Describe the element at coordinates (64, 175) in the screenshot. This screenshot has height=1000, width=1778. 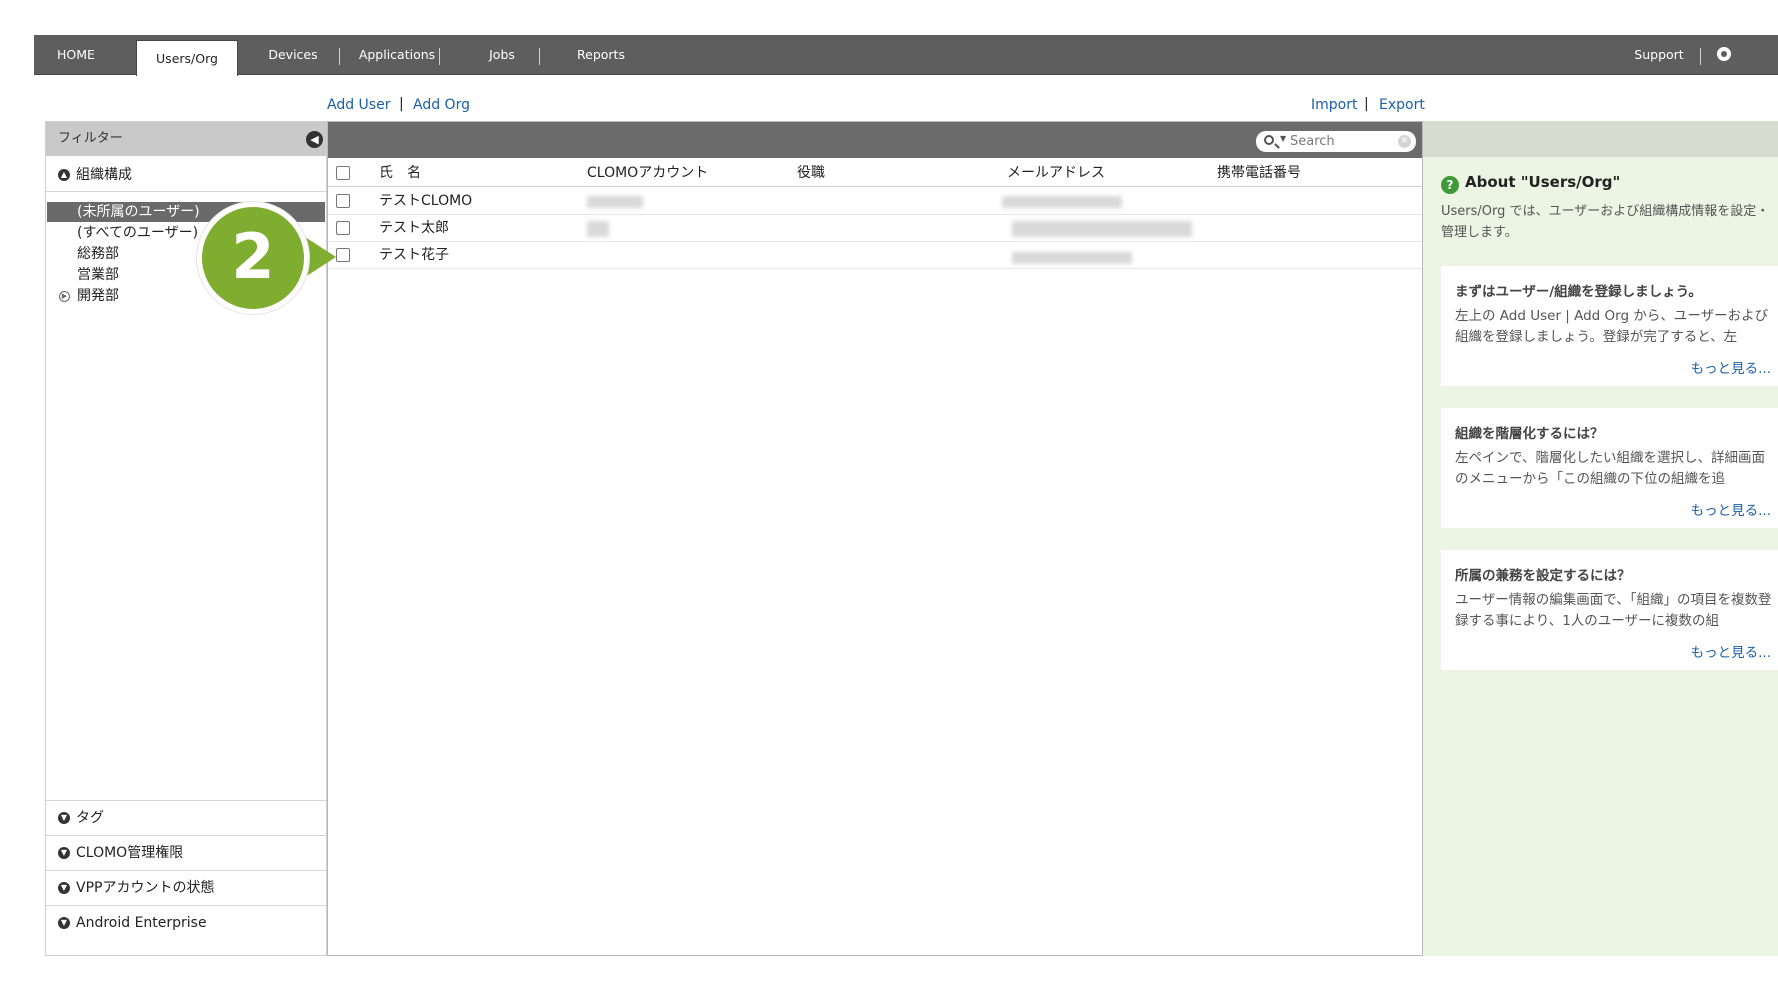
I see `chevron-up-icon: ▲` at that location.